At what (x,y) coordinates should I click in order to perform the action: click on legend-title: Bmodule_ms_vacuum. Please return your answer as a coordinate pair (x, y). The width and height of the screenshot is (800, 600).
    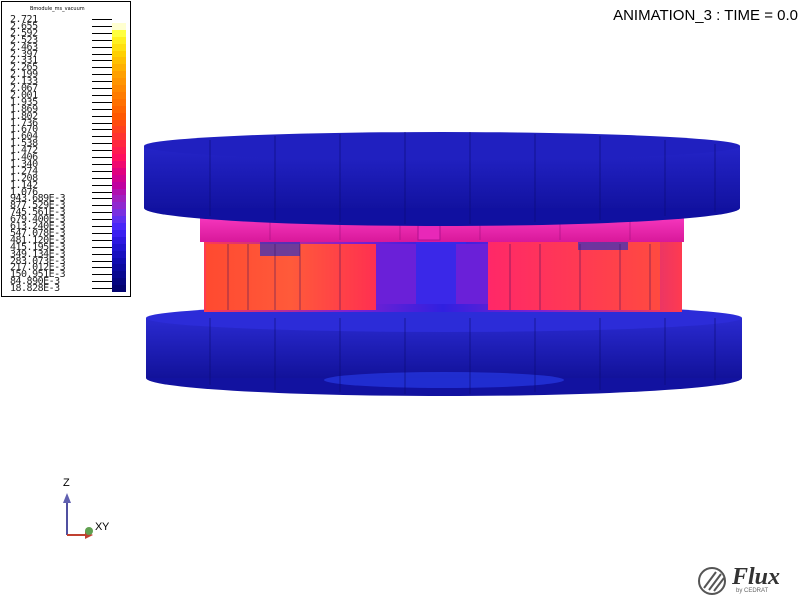
    Looking at the image, I should click on (57, 9).